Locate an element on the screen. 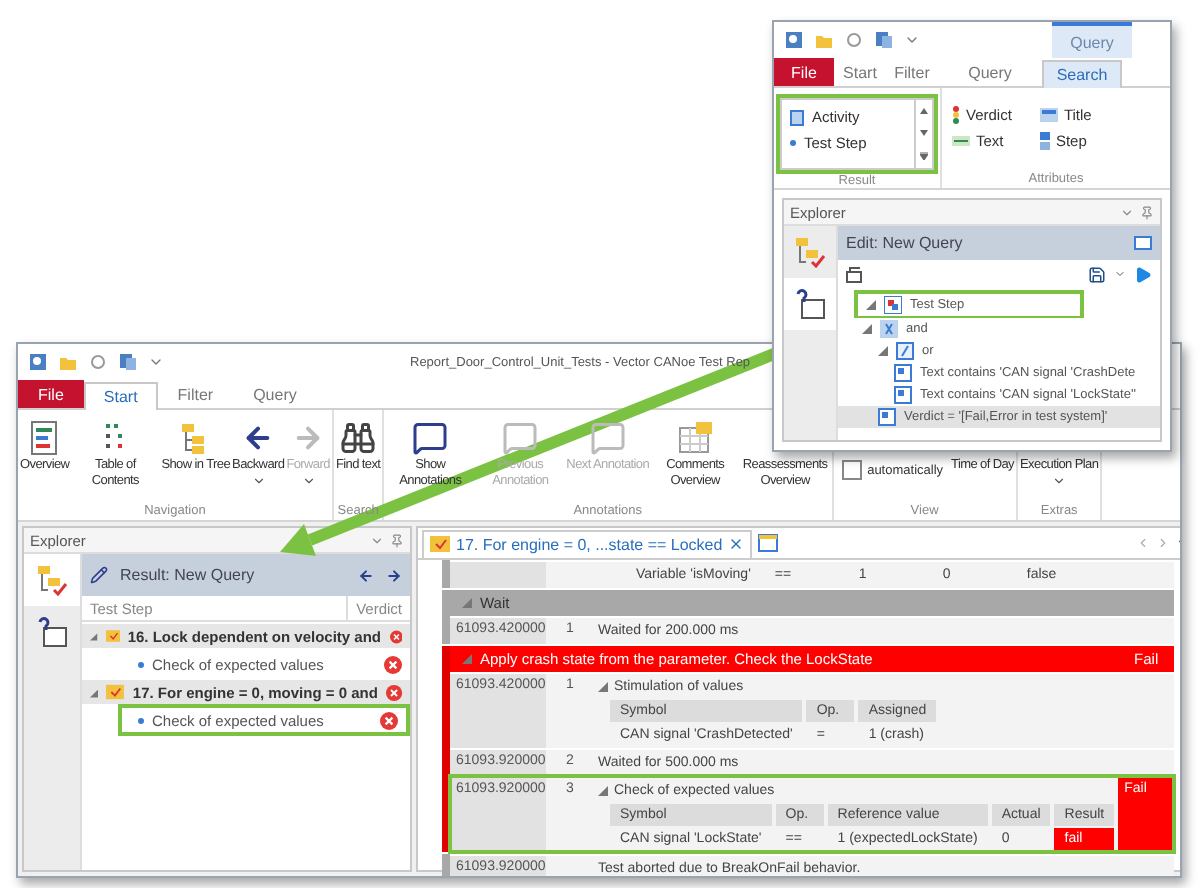 This screenshot has height=888, width=1202. tree-view-button is located at coordinates (52, 580).